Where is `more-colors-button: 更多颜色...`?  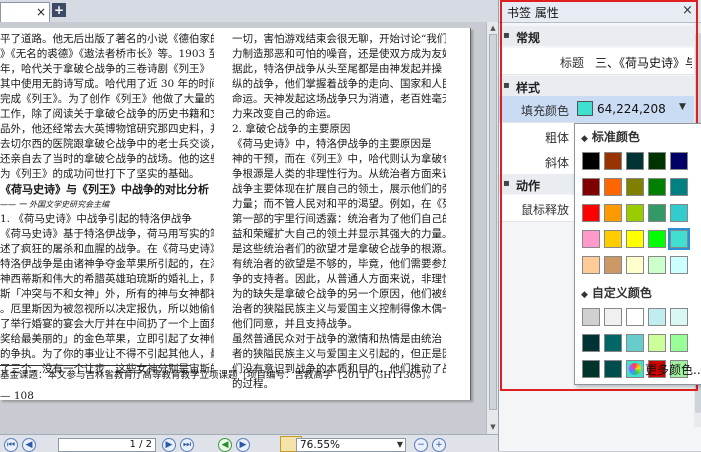 more-colors-button: 更多颜色... is located at coordinates (673, 369).